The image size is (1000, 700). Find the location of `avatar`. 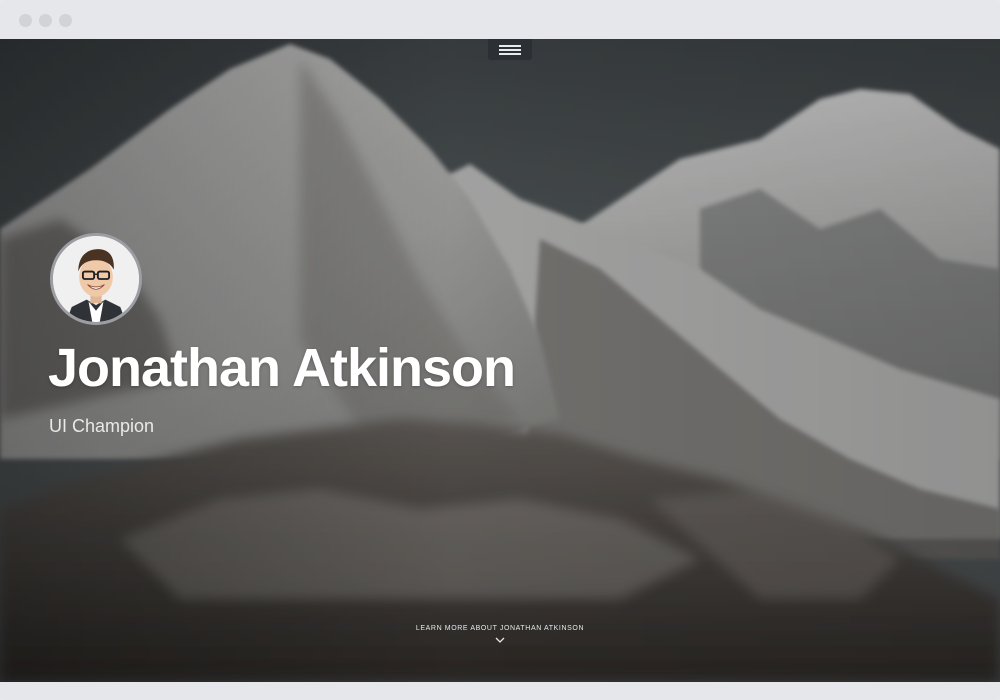

avatar is located at coordinates (96, 279).